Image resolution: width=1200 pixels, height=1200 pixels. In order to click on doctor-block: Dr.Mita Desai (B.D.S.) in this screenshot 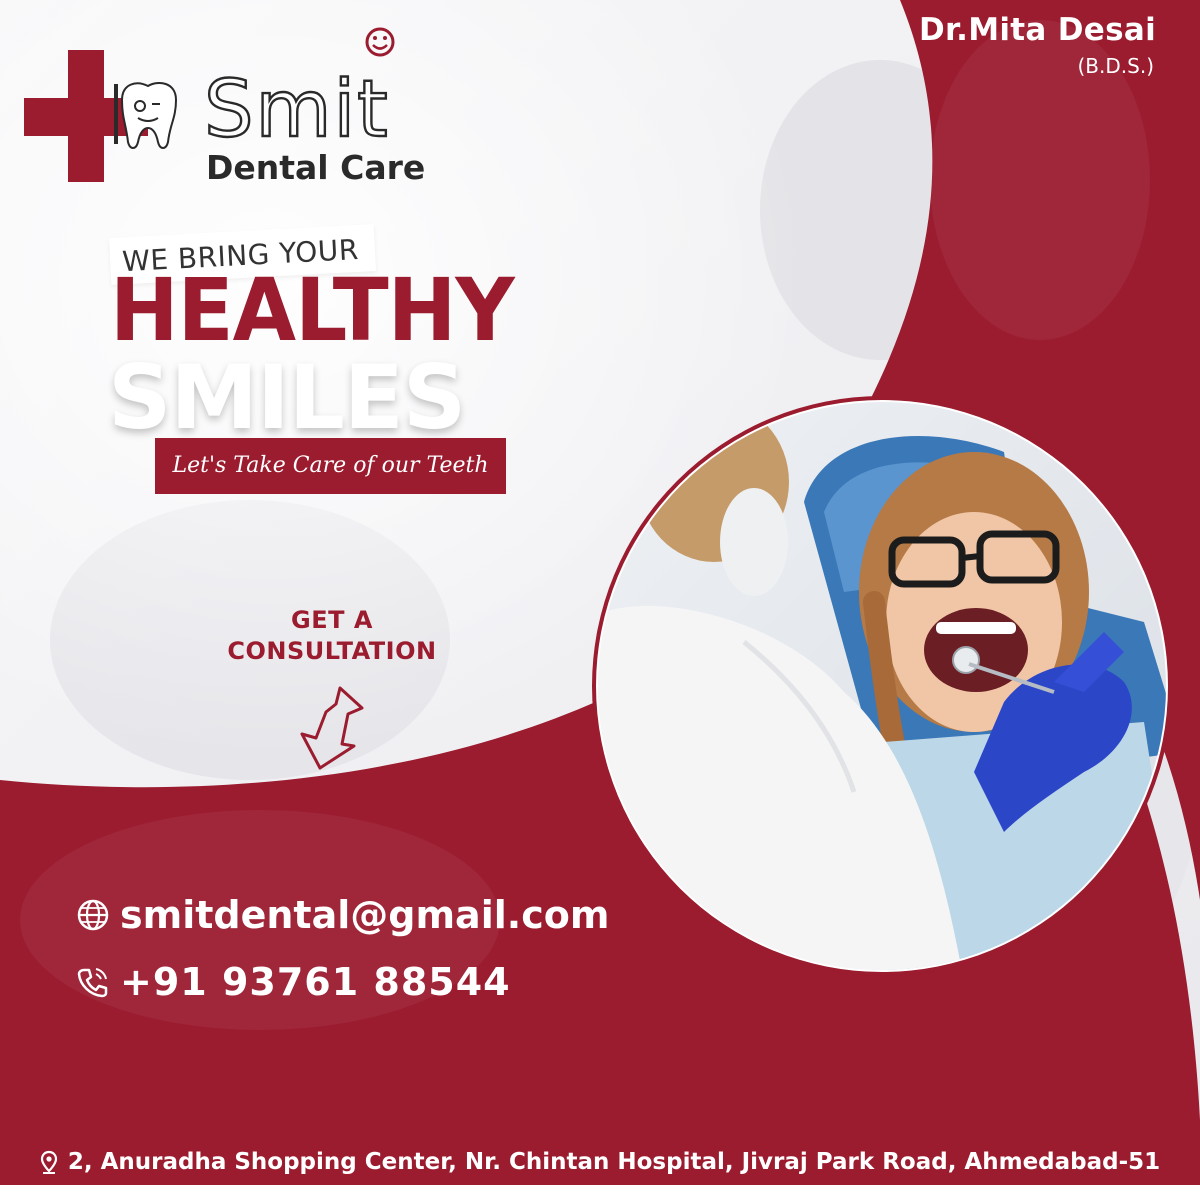, I will do `click(1037, 45)`.